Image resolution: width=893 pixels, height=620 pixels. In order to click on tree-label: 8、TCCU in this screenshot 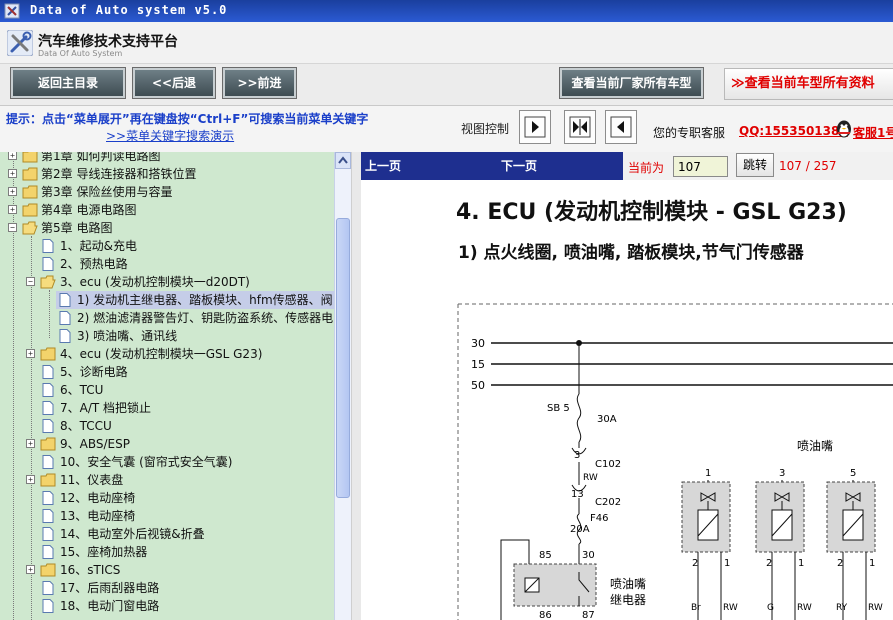, I will do `click(86, 426)`.